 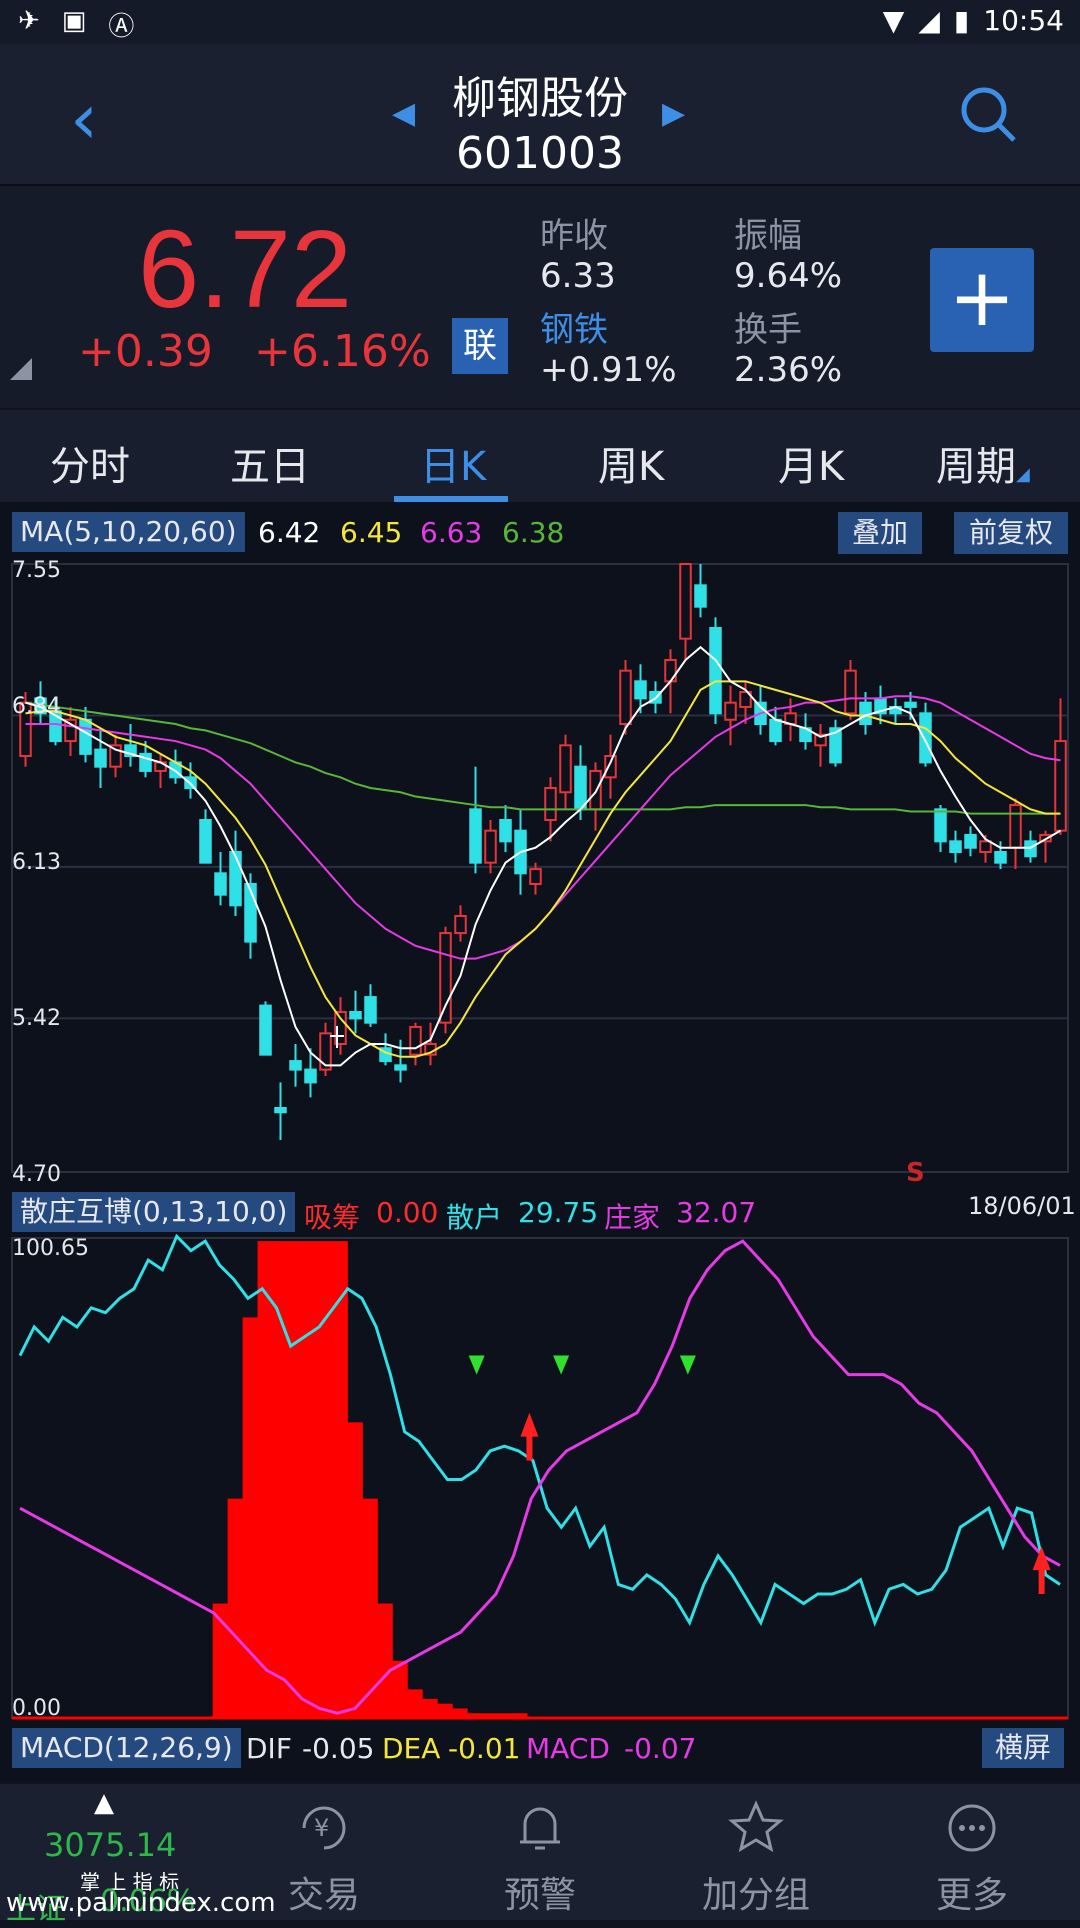 I want to click on nav-trade: ¥ 交易, so click(x=324, y=1851).